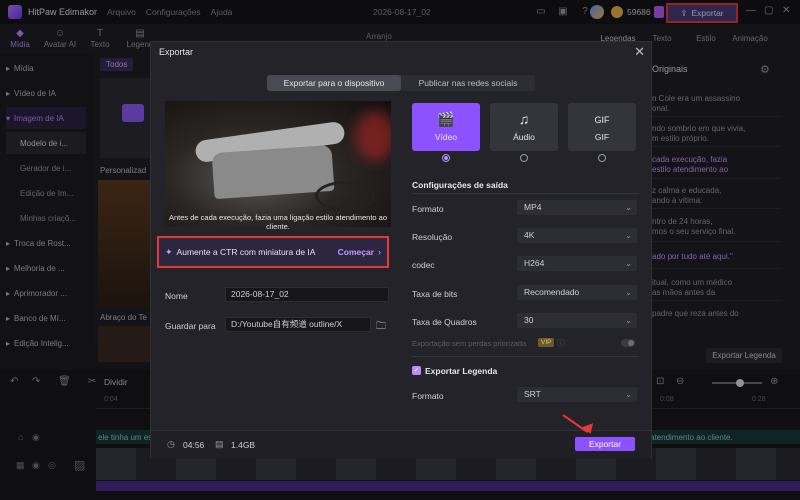 The height and width of the screenshot is (500, 800). Describe the element at coordinates (446, 137) in the screenshot. I see `type-label: Vídeo` at that location.